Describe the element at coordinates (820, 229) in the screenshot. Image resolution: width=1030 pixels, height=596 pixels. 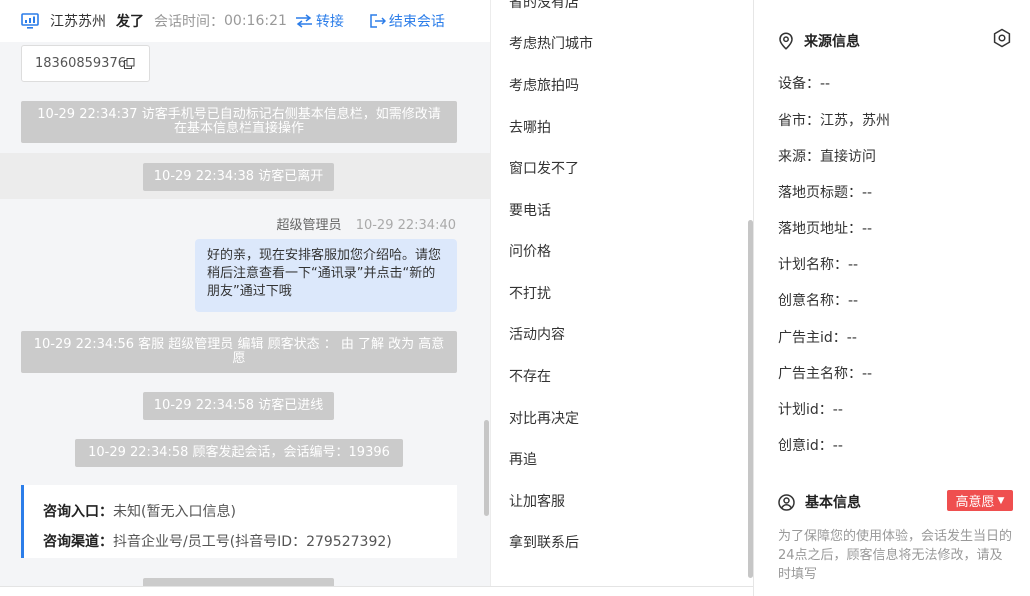
I see `field-label: 落地页地址：` at that location.